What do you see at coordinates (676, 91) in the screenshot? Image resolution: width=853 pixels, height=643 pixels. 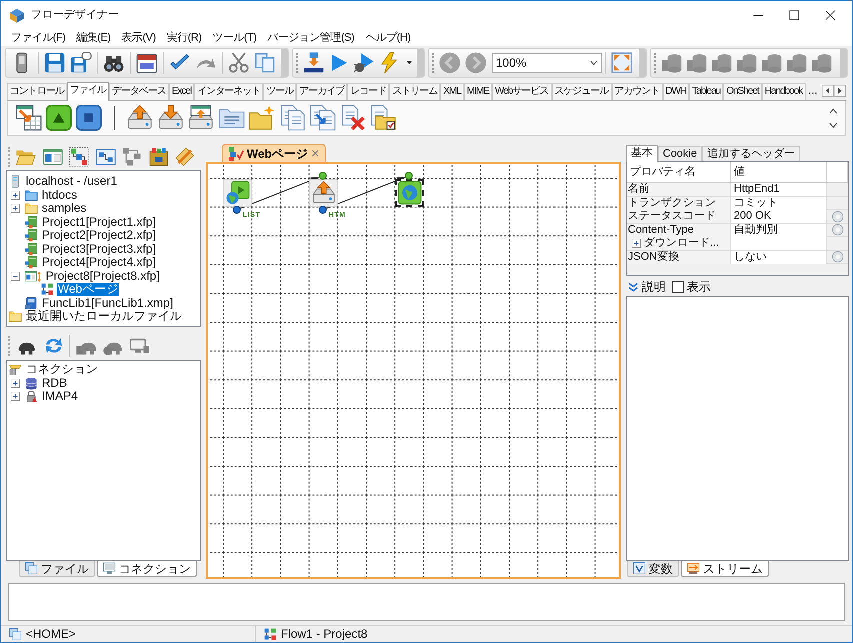 I see `palette-tab: DWH` at bounding box center [676, 91].